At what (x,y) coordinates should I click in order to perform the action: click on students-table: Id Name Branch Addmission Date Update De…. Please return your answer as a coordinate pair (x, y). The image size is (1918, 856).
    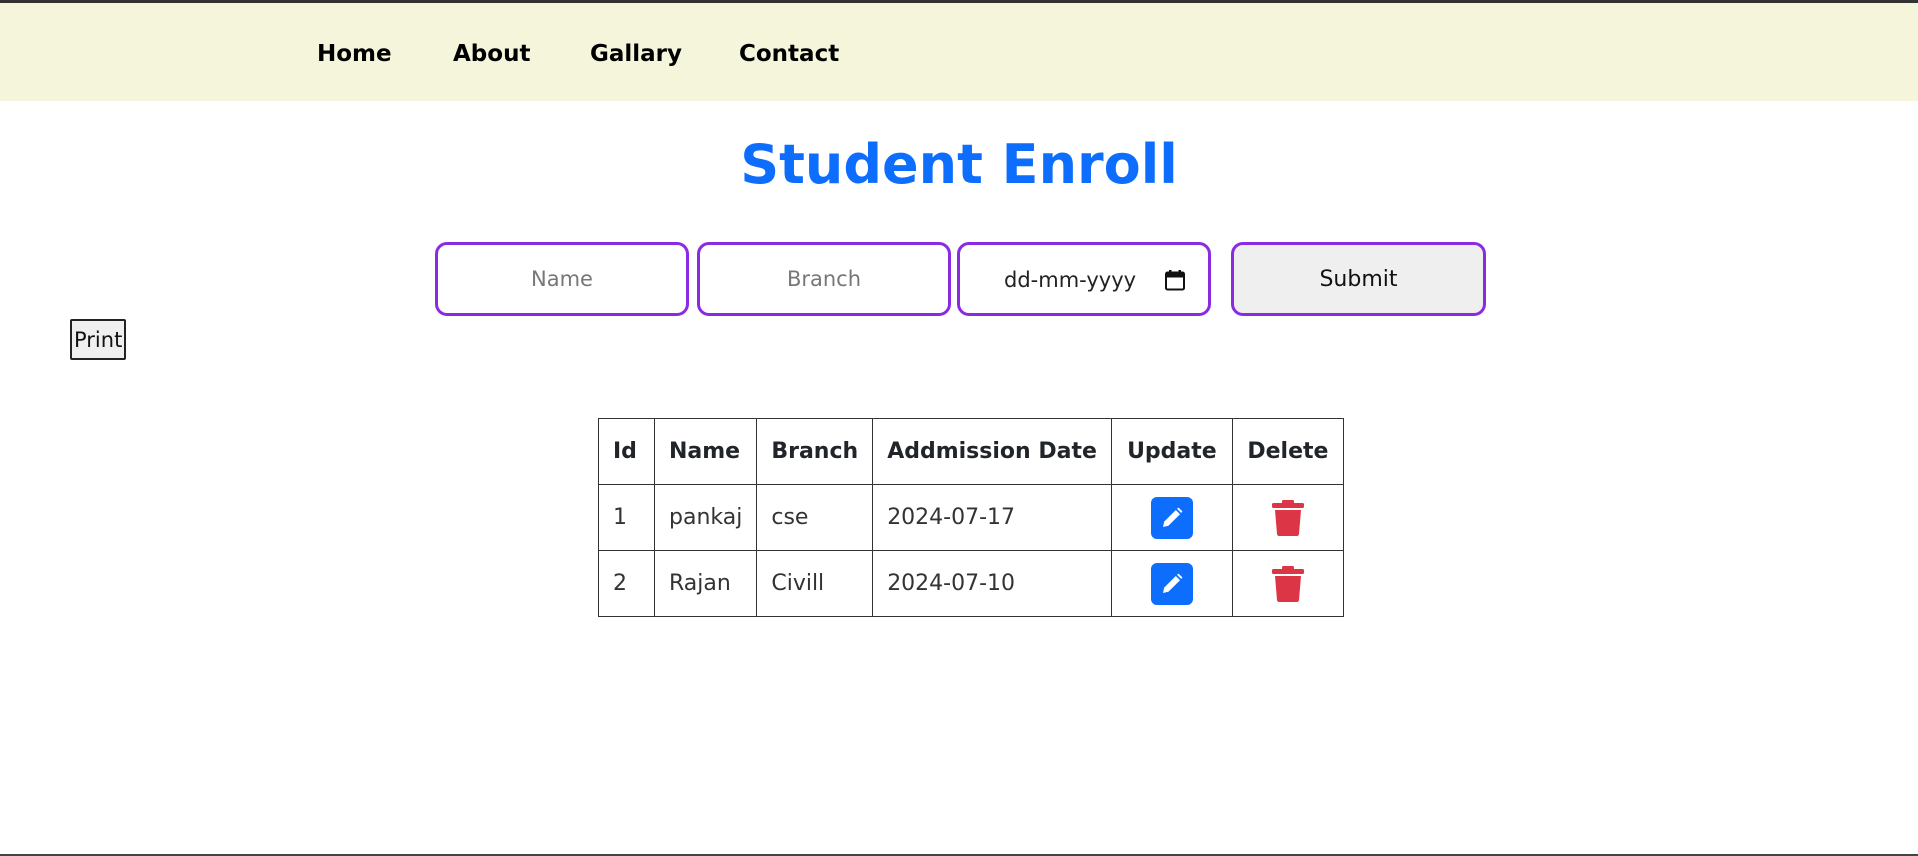
    Looking at the image, I should click on (971, 517).